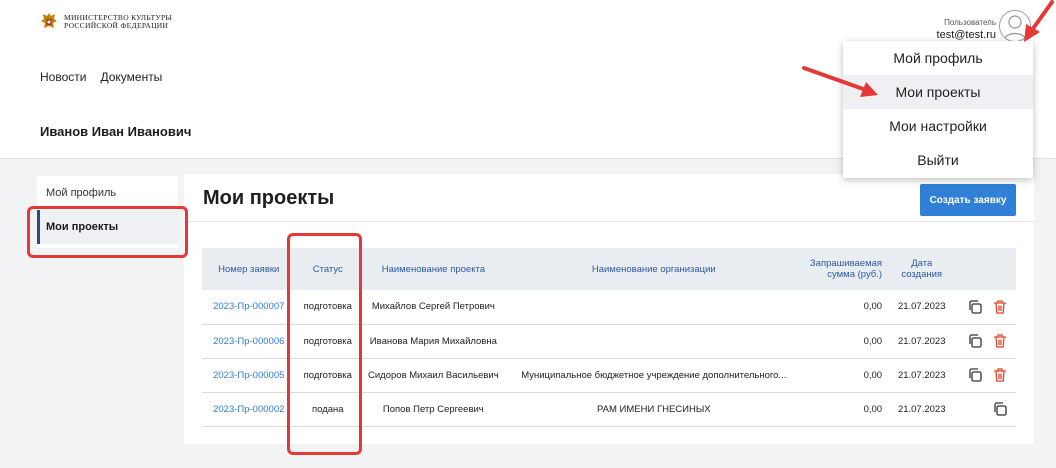 This screenshot has width=1056, height=468. I want to click on nav-news: Новости, so click(63, 77).